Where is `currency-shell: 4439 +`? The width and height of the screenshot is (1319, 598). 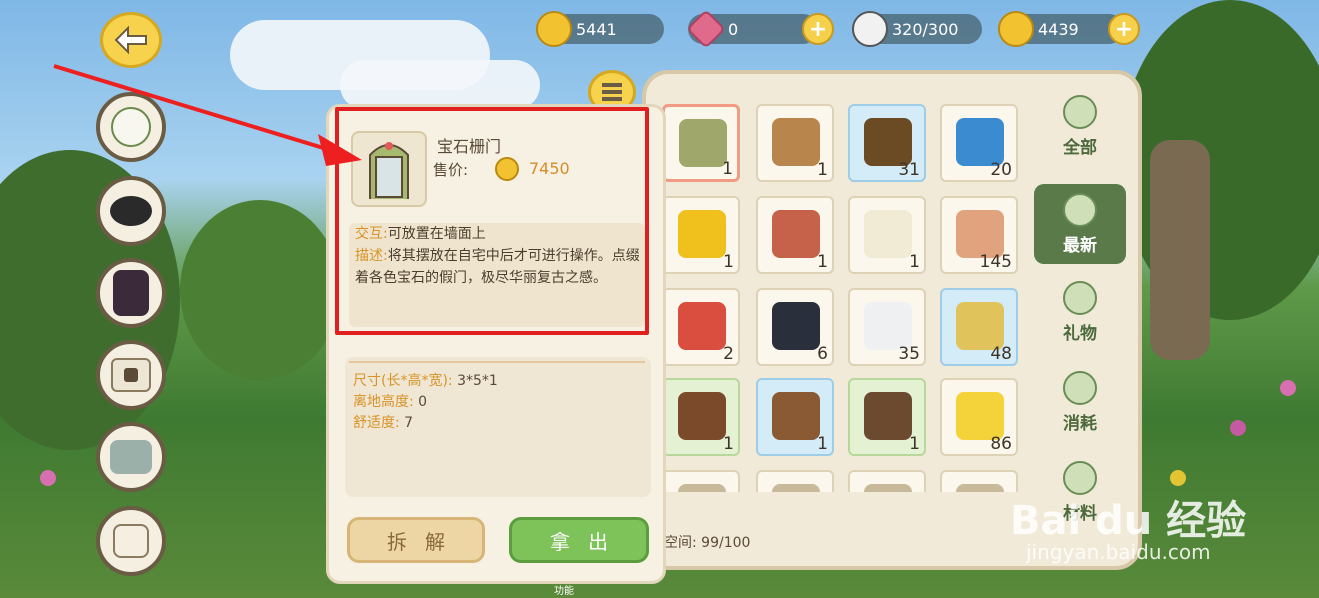 currency-shell: 4439 + is located at coordinates (1069, 29).